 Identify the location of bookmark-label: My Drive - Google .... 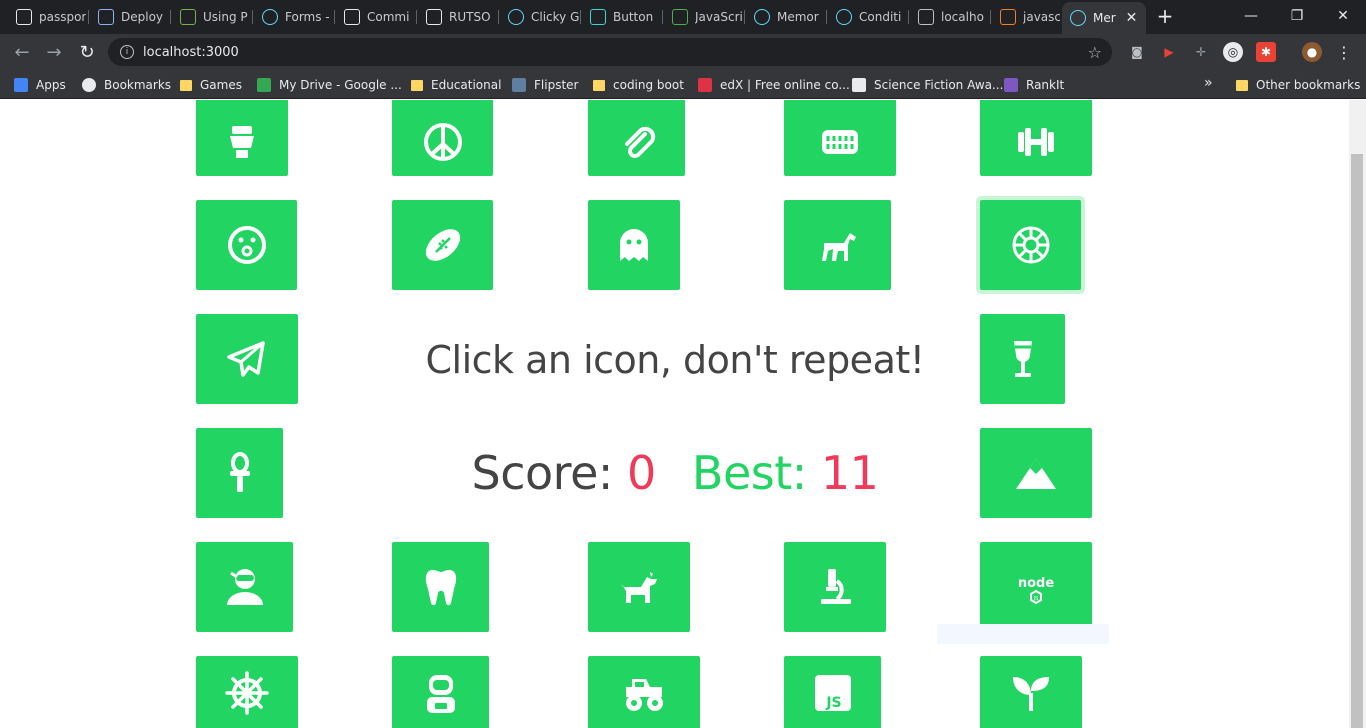
(340, 85).